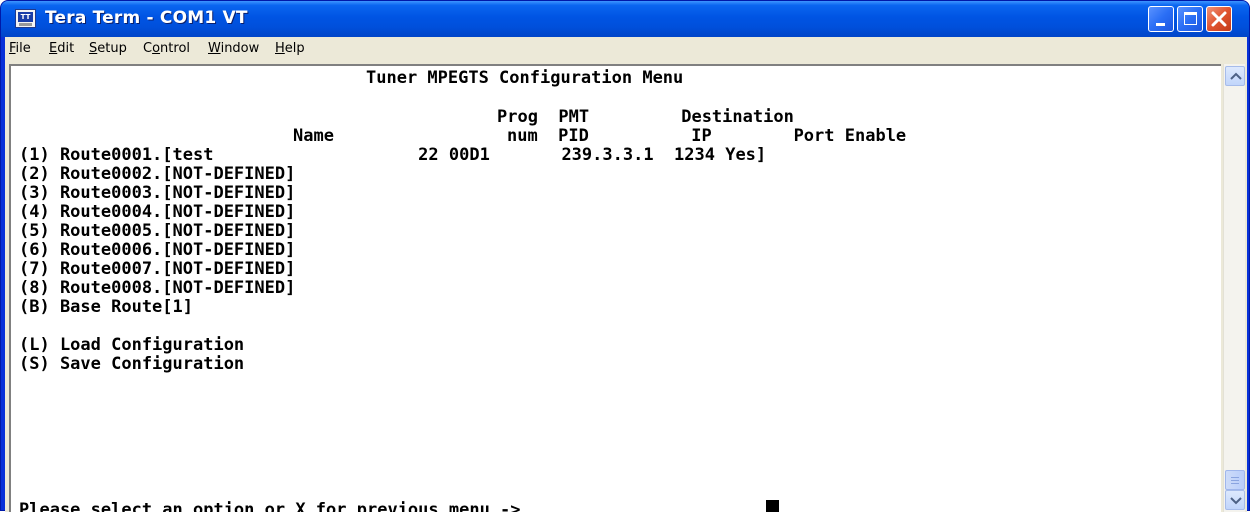 The image size is (1250, 512). What do you see at coordinates (1234, 288) in the screenshot?
I see `vertical-scrollbar` at bounding box center [1234, 288].